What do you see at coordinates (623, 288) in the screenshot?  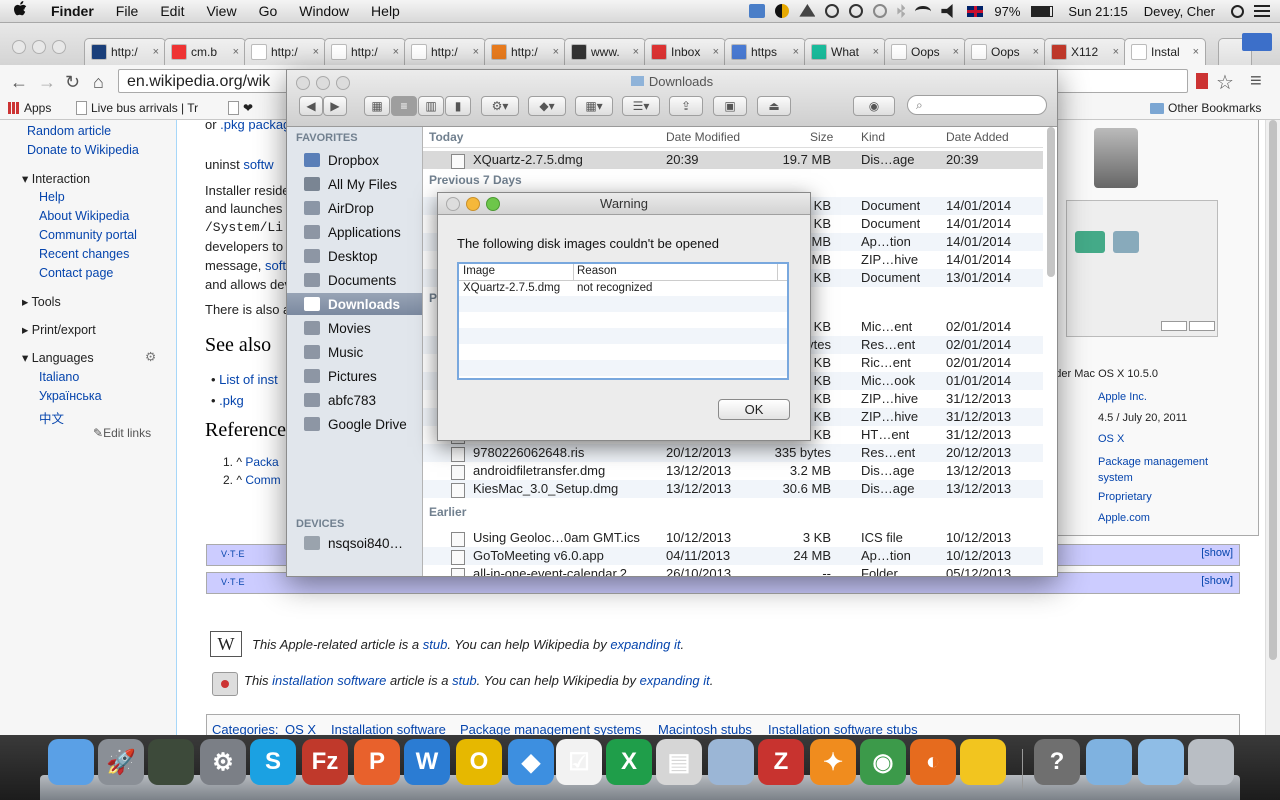 I see `table-row: XQuartz-2.7.5.dmg not recognized` at bounding box center [623, 288].